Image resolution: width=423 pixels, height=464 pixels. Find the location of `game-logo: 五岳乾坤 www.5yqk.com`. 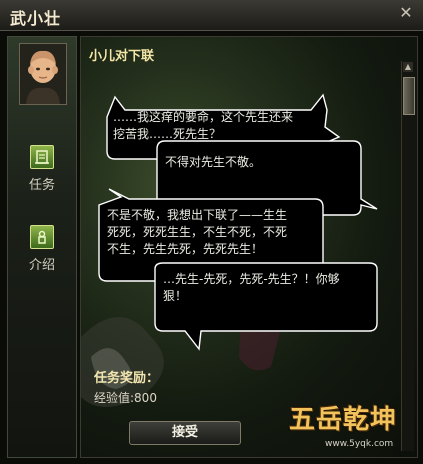

game-logo: 五岳乾坤 www.5yqk.com is located at coordinates (353, 425).